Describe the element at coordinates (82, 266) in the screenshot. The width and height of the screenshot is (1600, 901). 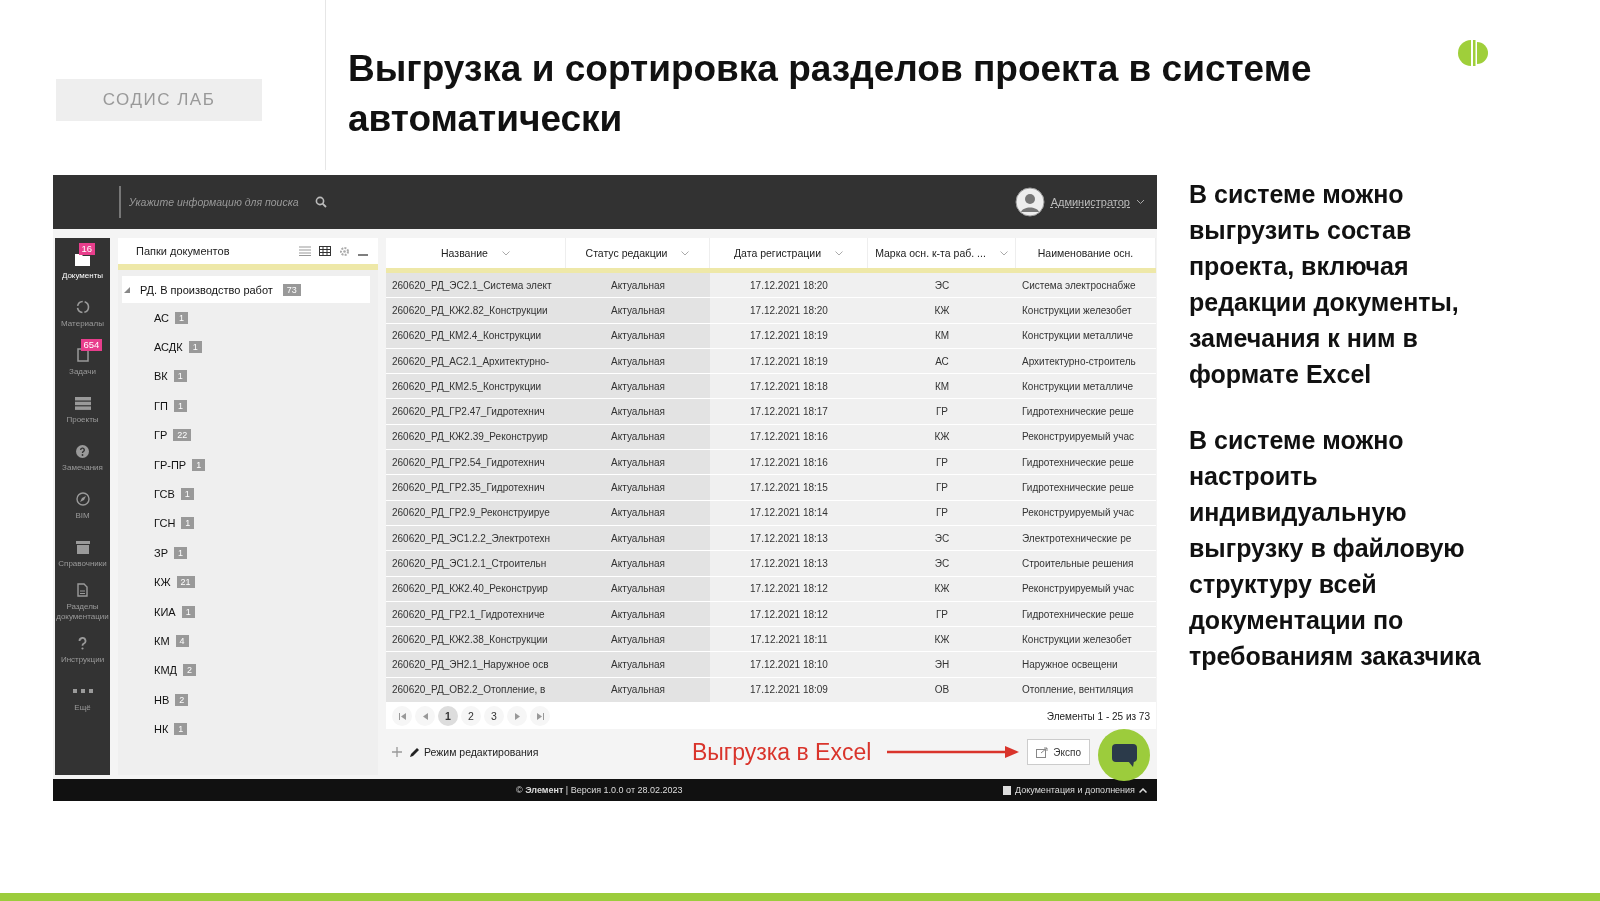
I see `sidebar-item: 16 Документы` at that location.